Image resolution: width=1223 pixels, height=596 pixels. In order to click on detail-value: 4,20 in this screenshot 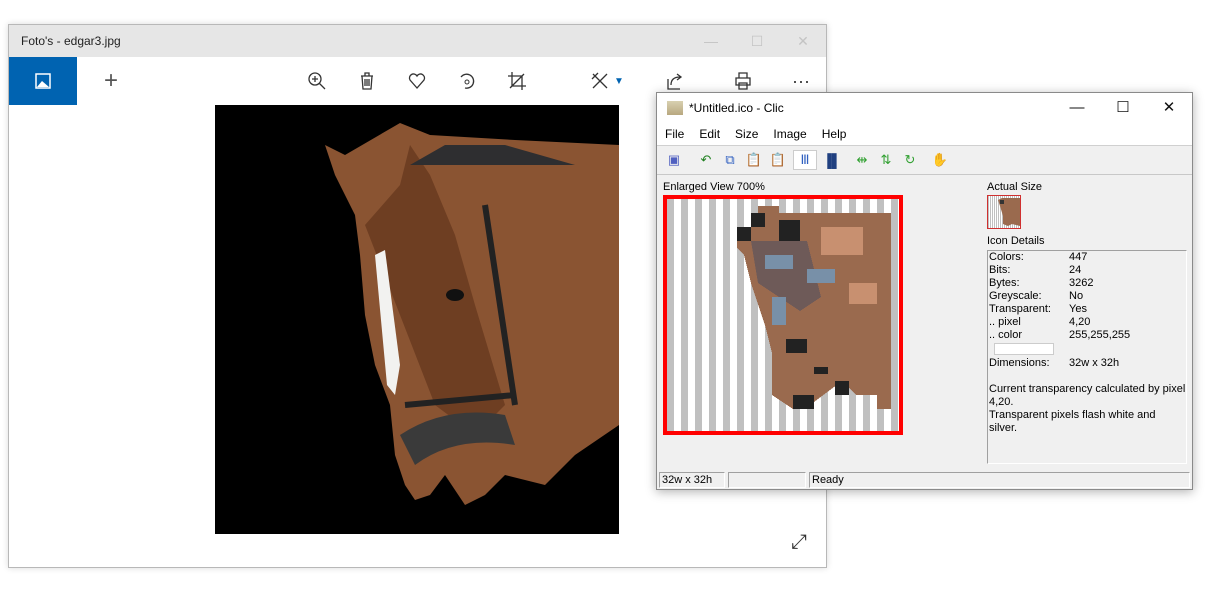, I will do `click(1080, 322)`.